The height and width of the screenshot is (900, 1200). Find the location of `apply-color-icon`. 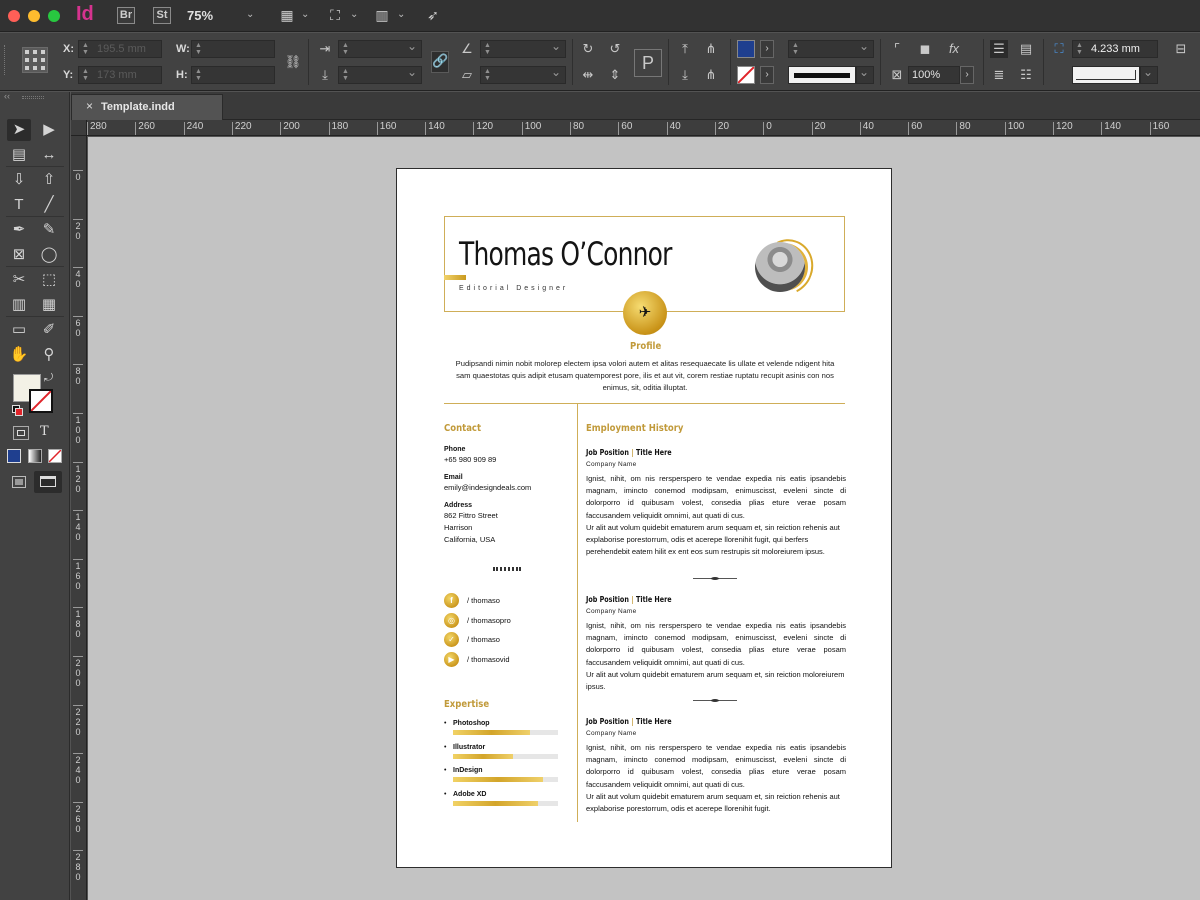

apply-color-icon is located at coordinates (14, 456).